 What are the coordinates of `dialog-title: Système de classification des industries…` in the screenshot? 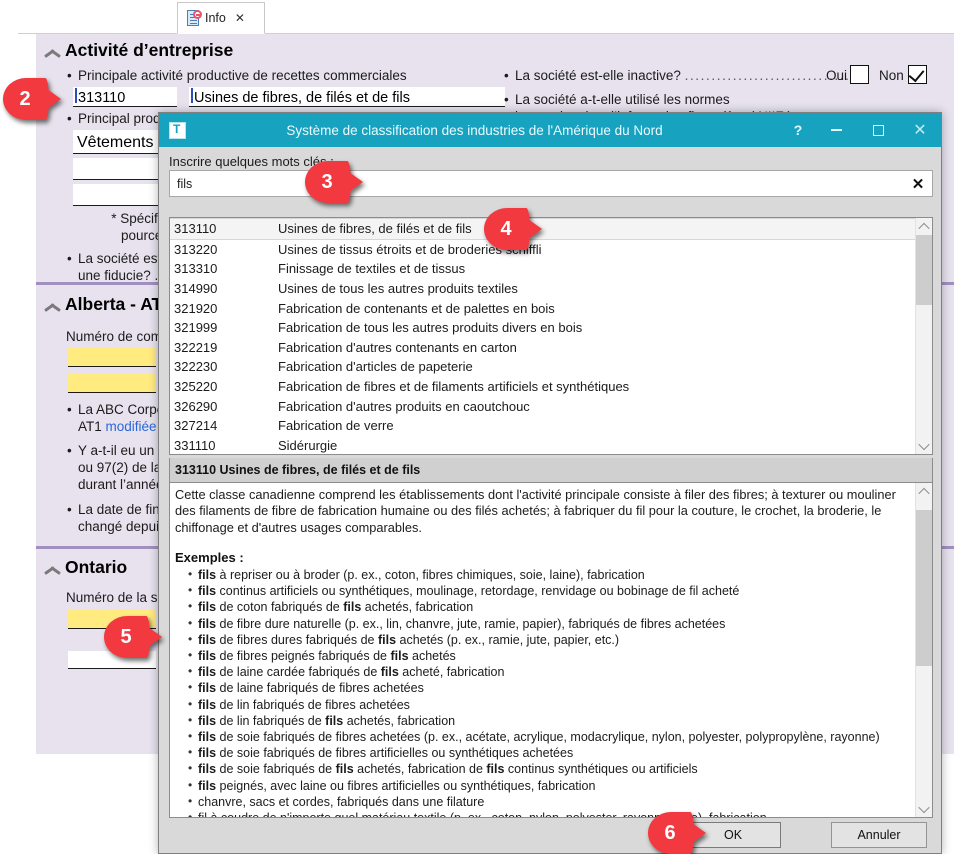 It's located at (474, 130).